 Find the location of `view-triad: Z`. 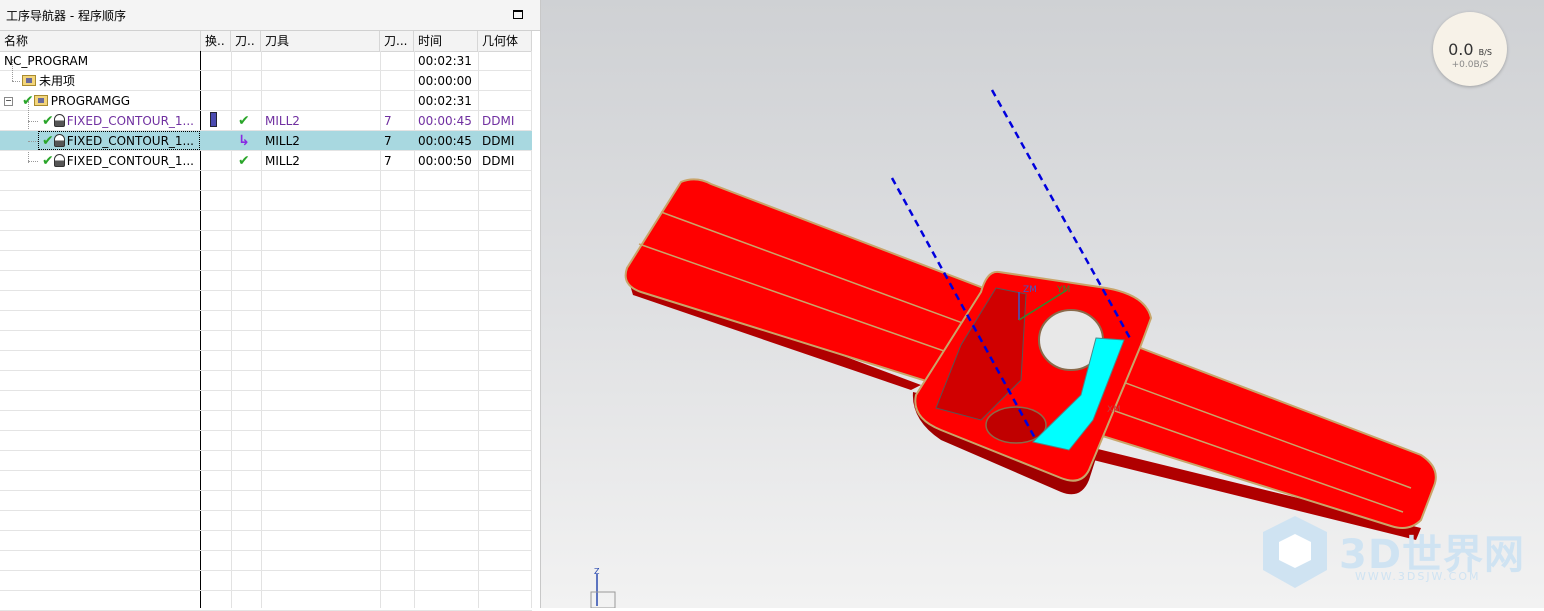

view-triad: Z is located at coordinates (605, 587).